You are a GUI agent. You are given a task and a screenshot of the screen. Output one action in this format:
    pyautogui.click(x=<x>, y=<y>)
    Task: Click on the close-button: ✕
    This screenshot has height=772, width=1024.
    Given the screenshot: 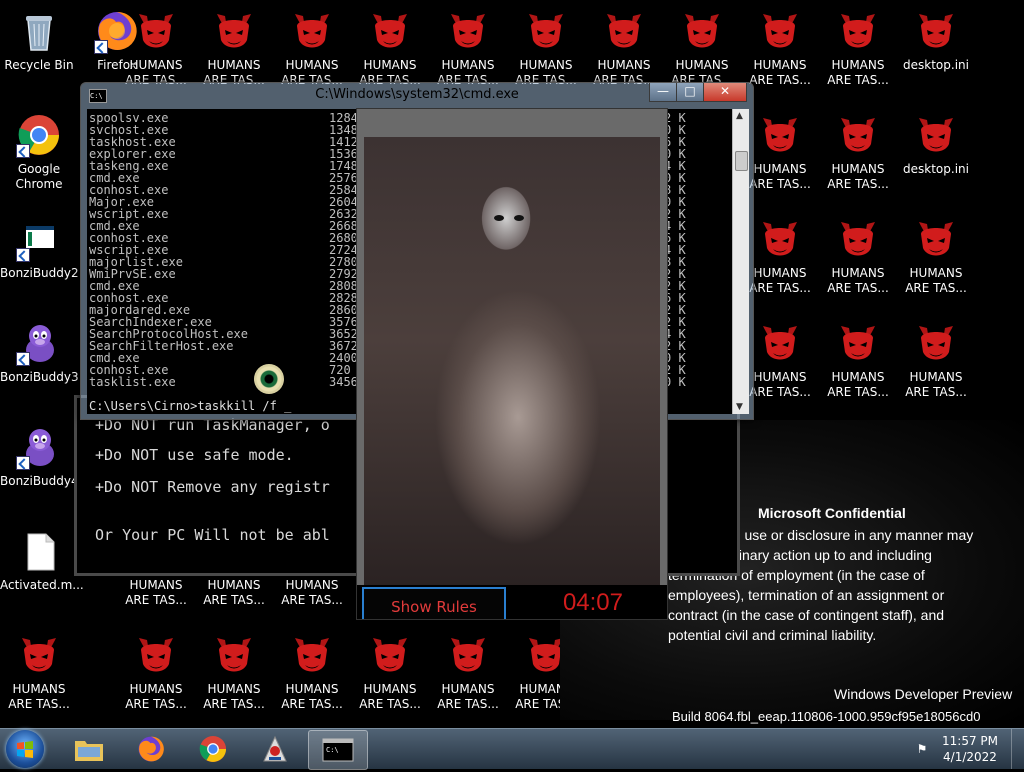 What is the action you would take?
    pyautogui.click(x=725, y=92)
    